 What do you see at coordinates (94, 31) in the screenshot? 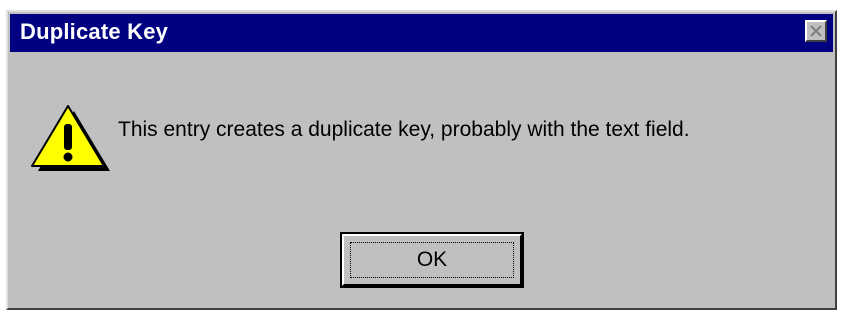
I see `window-title: Duplicate Key` at bounding box center [94, 31].